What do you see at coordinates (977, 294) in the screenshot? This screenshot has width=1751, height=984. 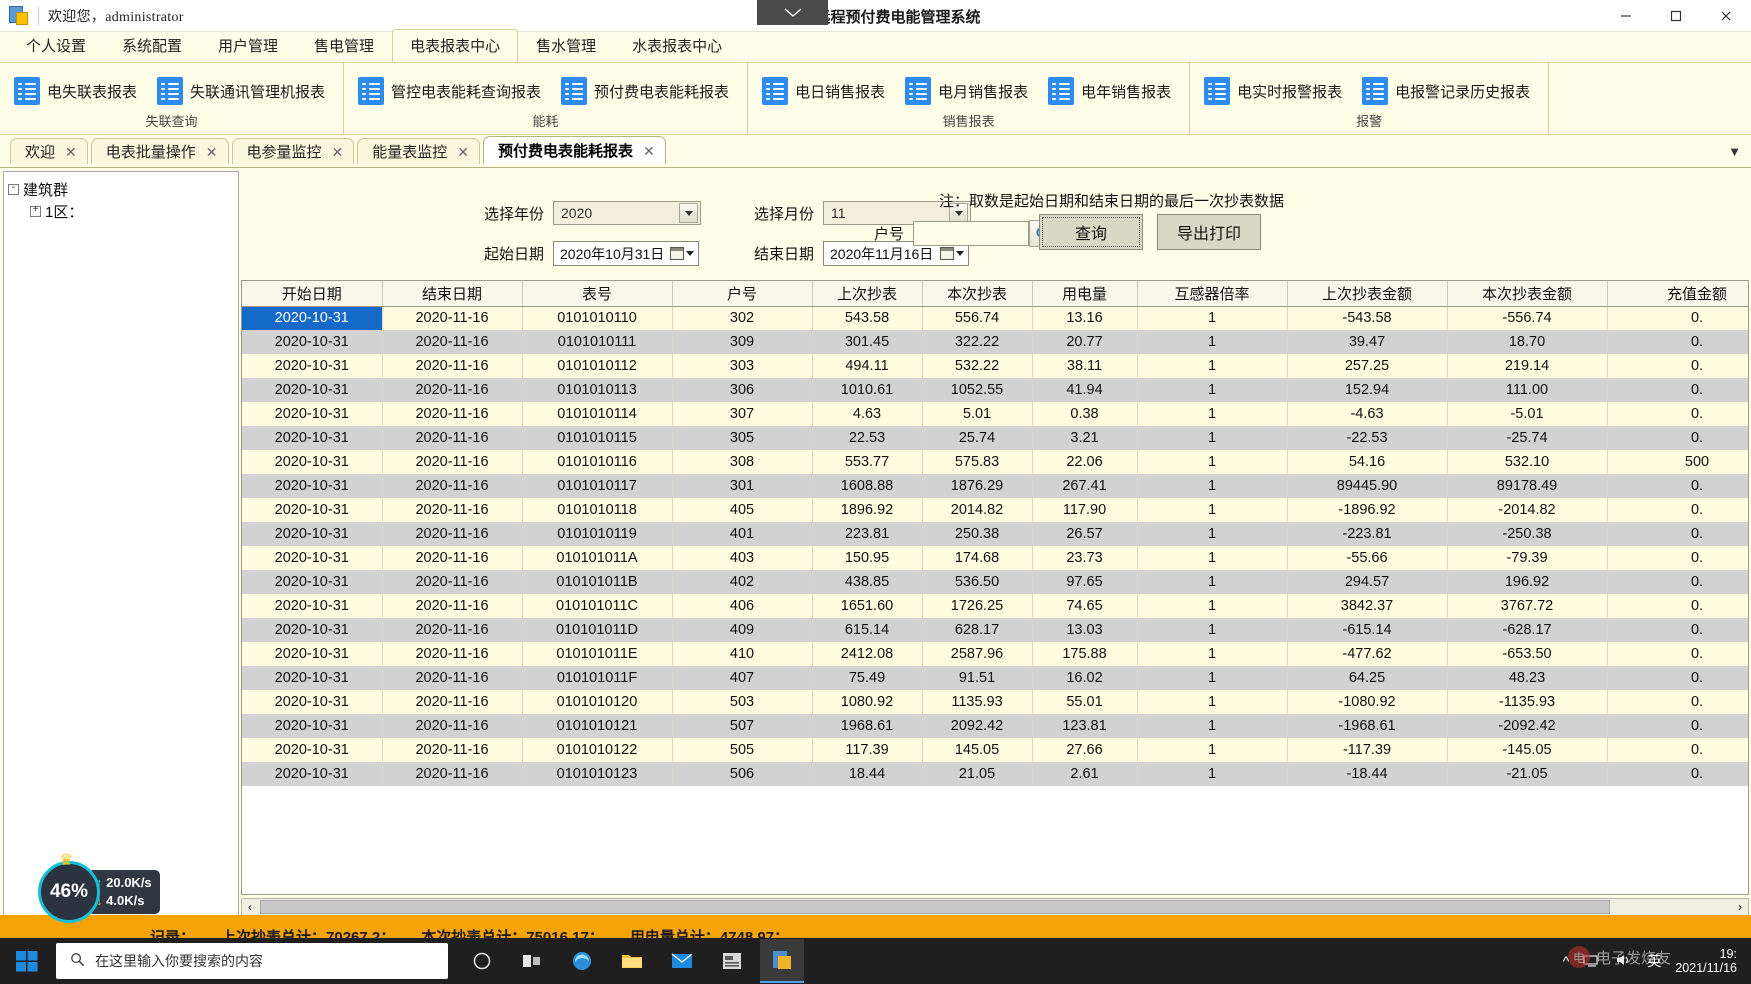 I see `col-current-reading: 本次抄表` at bounding box center [977, 294].